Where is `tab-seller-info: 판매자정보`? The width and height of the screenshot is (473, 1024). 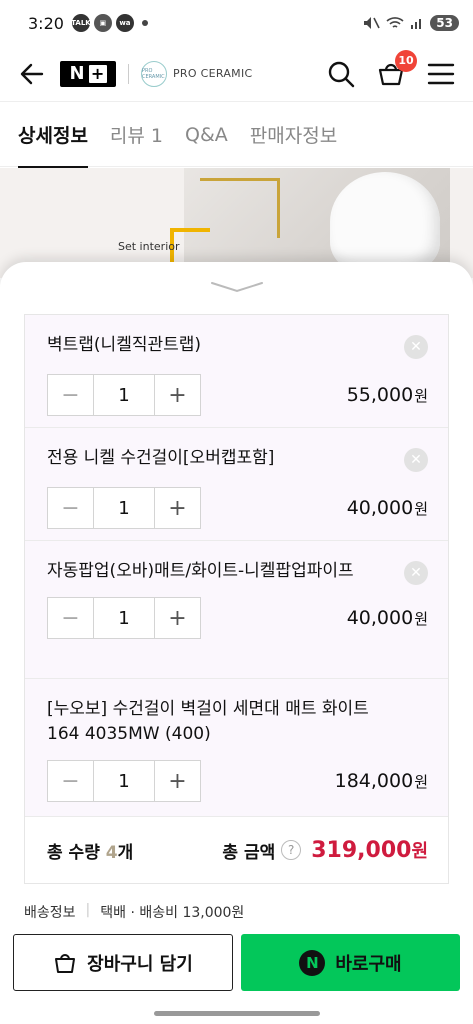
tab-seller-info: 판매자정보 is located at coordinates (293, 135).